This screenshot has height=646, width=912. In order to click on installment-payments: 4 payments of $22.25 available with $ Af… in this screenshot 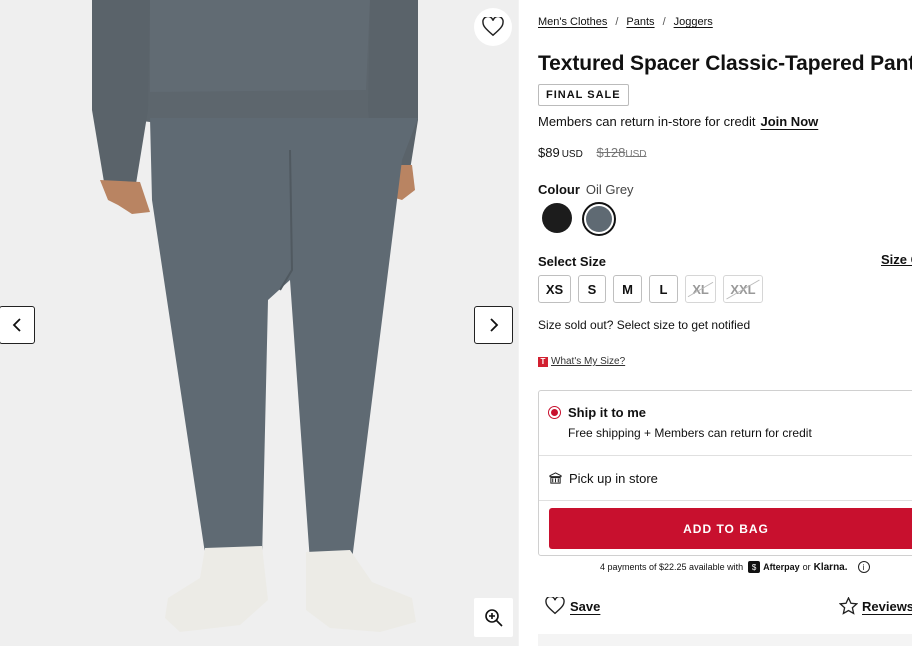, I will do `click(735, 567)`.